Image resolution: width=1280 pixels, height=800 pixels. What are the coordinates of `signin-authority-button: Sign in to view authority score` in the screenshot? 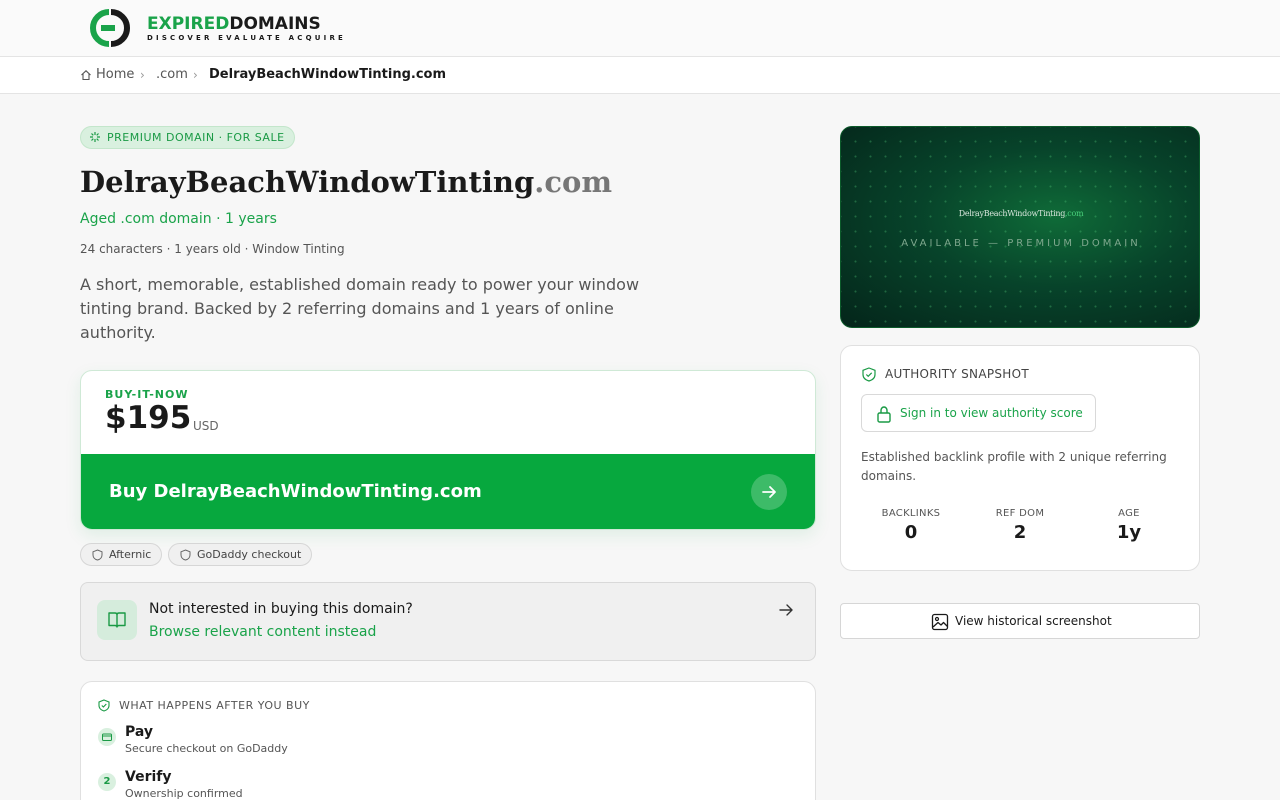 It's located at (978, 413).